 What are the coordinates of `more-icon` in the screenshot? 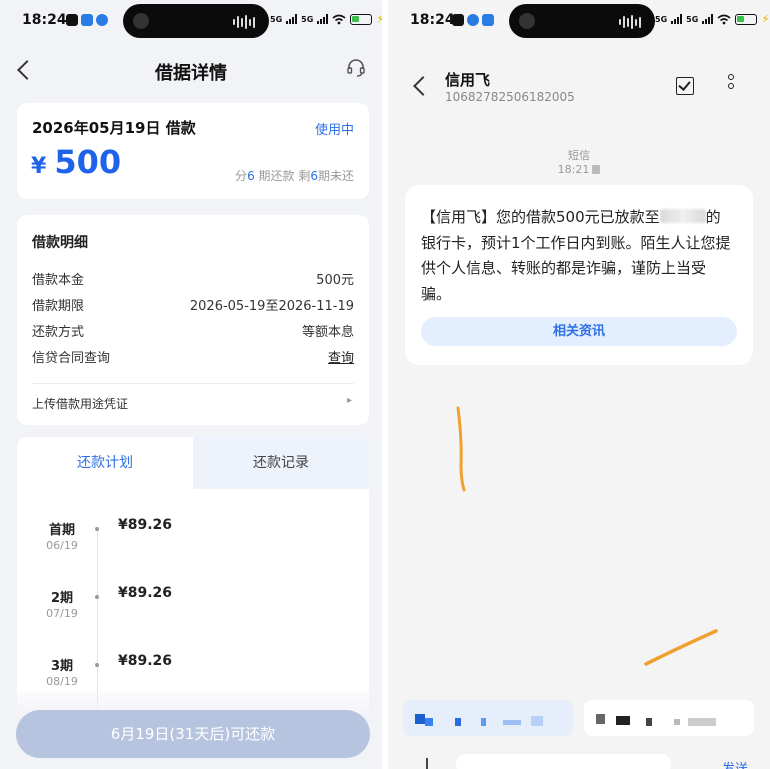 It's located at (732, 86).